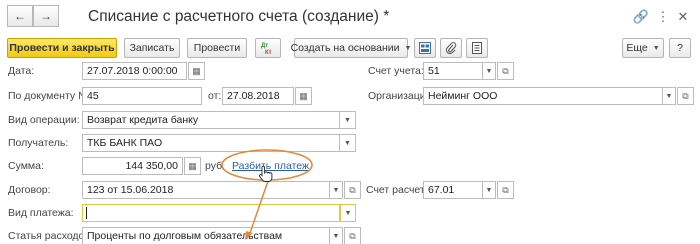 This screenshot has height=244, width=700. Describe the element at coordinates (258, 208) in the screenshot. I see `annotation-arrow-line` at that location.